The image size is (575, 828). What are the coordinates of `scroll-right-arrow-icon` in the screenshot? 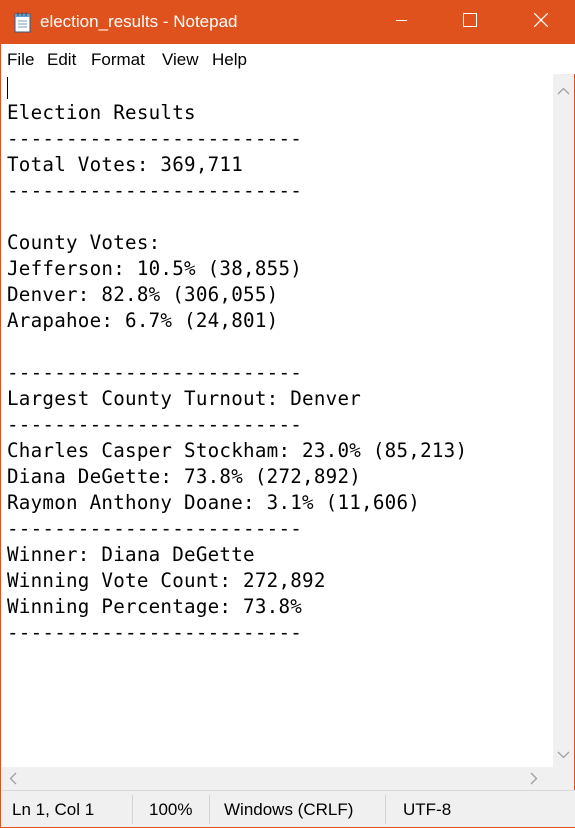 It's located at (534, 781).